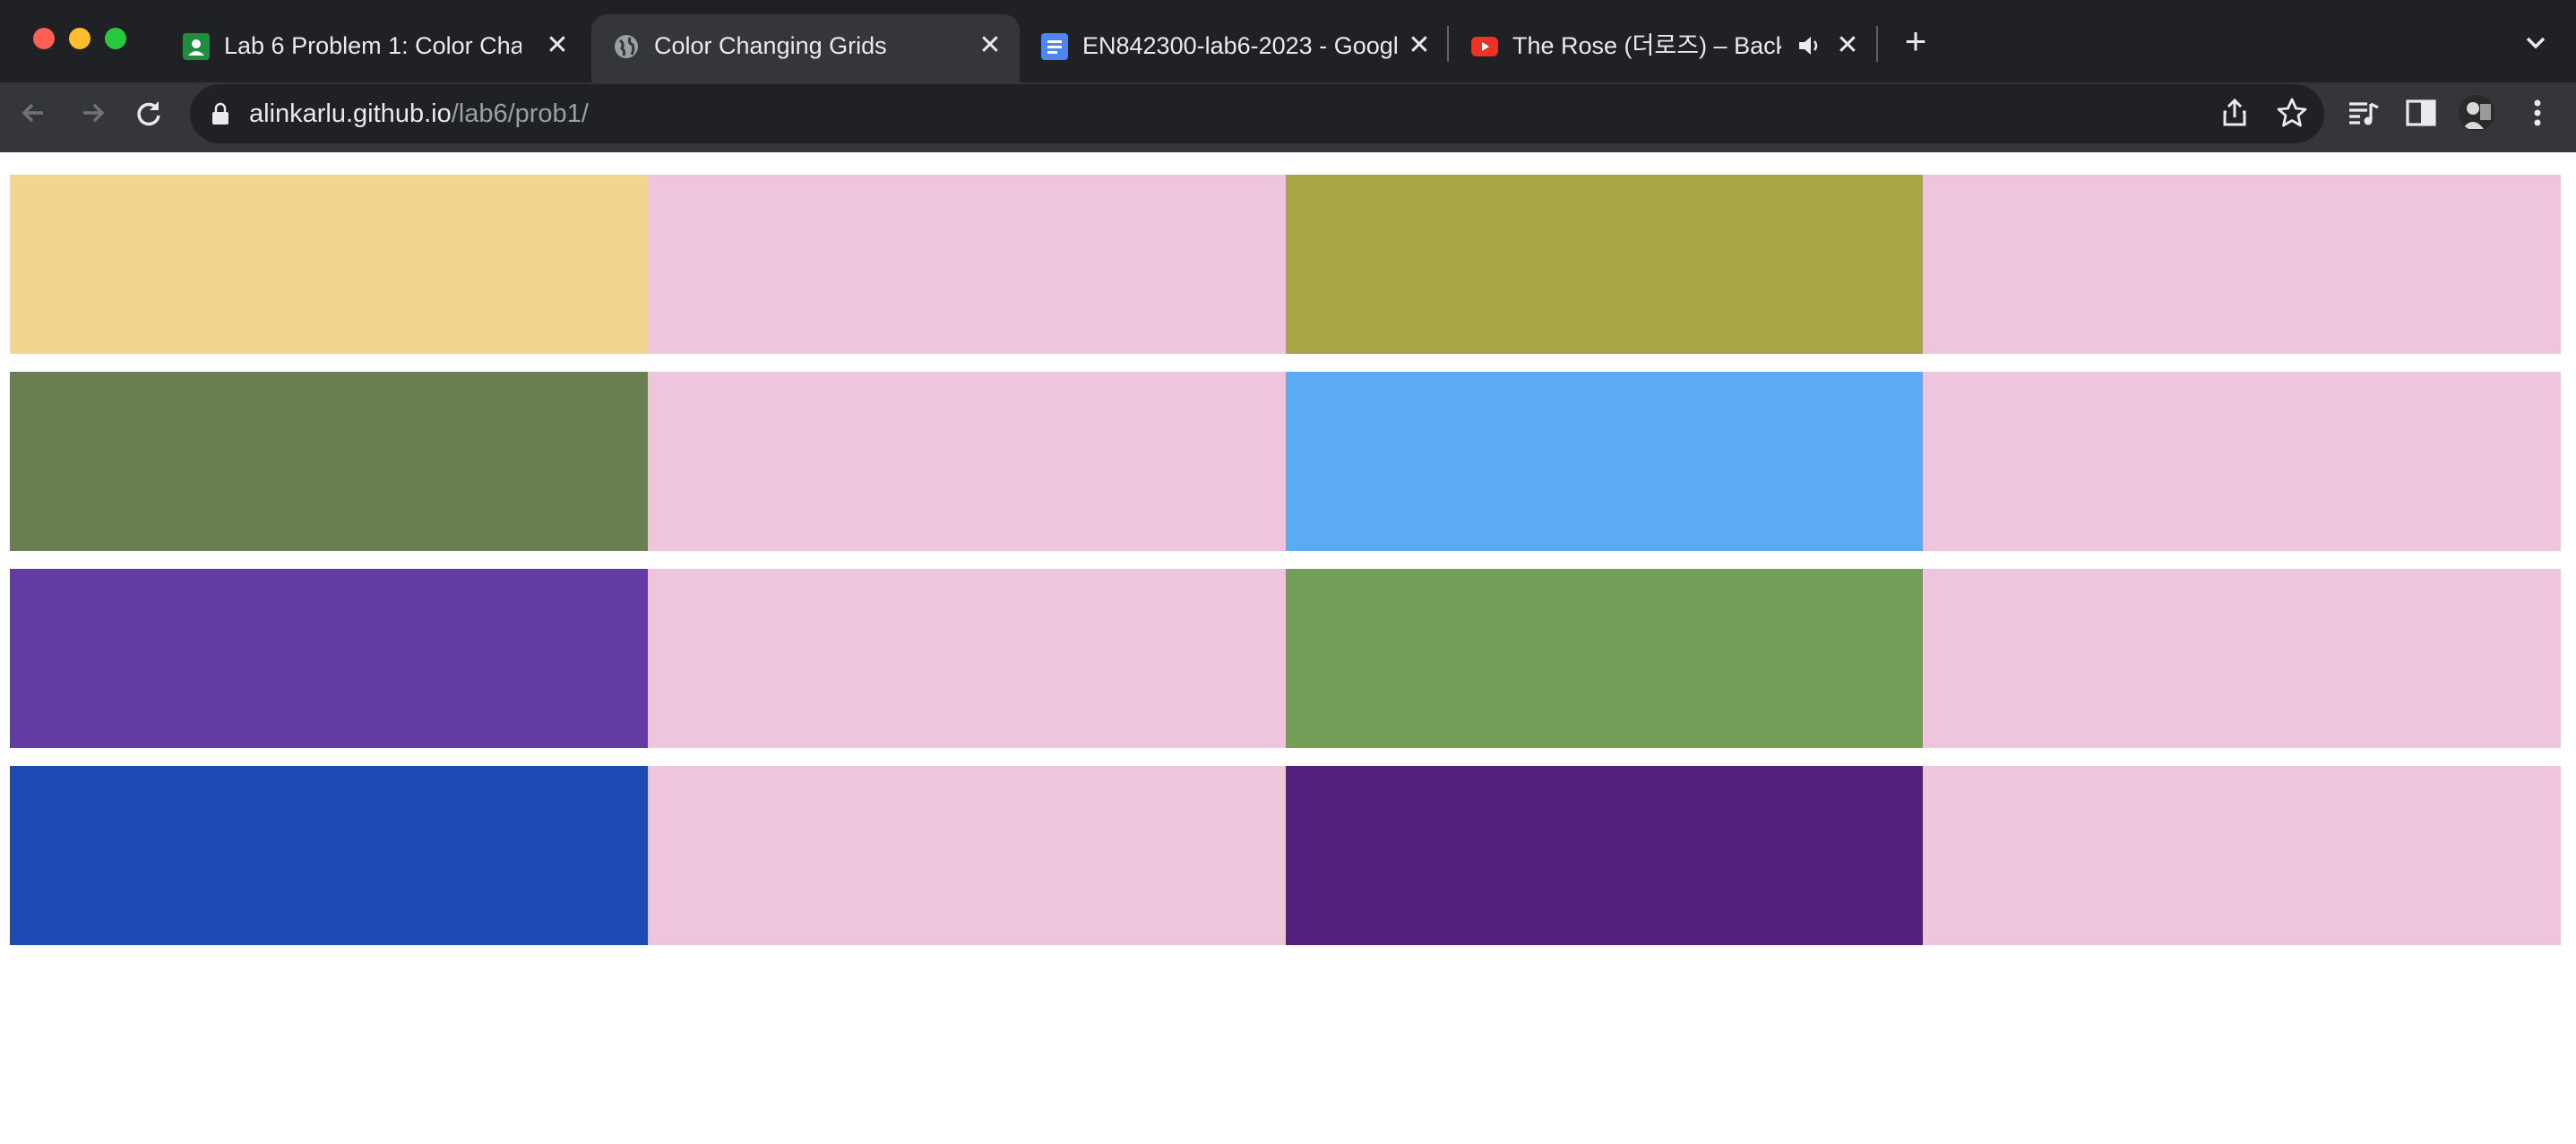 The image size is (2576, 1144). Describe the element at coordinates (2477, 113) in the screenshot. I see `avatar` at that location.